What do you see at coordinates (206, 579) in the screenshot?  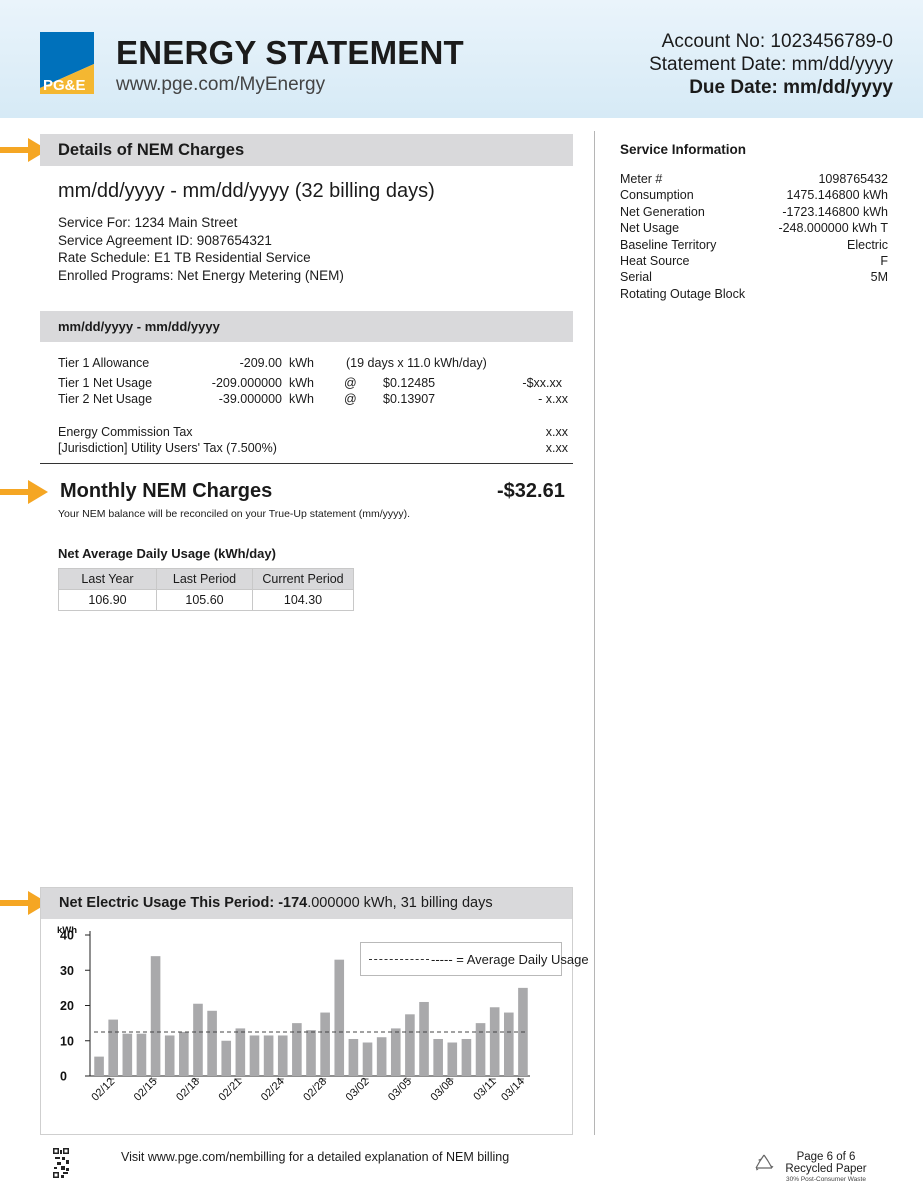 I see `table-header-row: Last Year Last Period Current Period` at bounding box center [206, 579].